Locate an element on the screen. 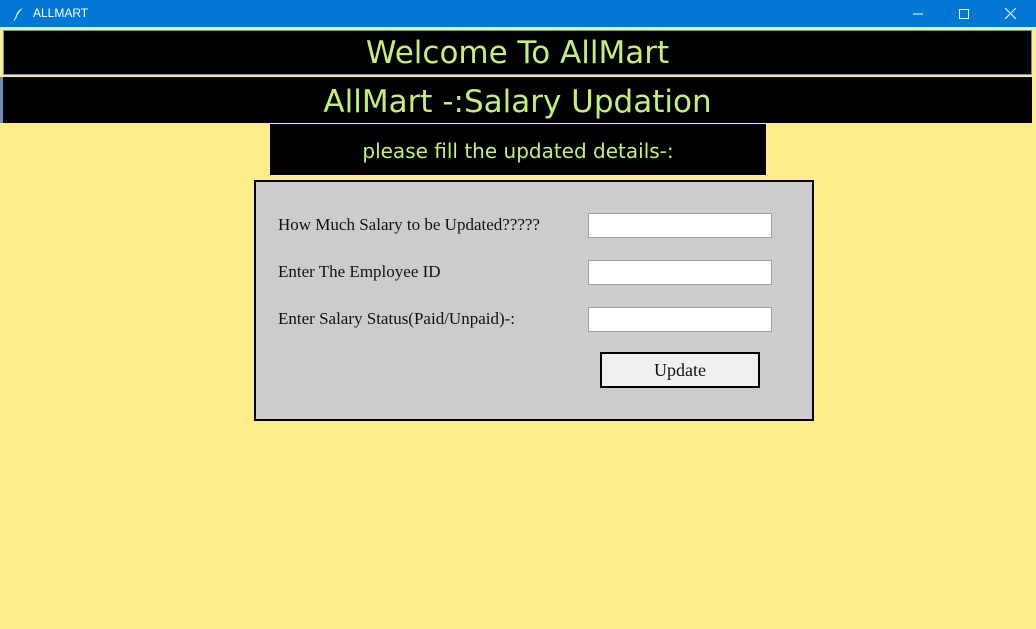 The height and width of the screenshot is (629, 1036). employee-id-input is located at coordinates (680, 272).